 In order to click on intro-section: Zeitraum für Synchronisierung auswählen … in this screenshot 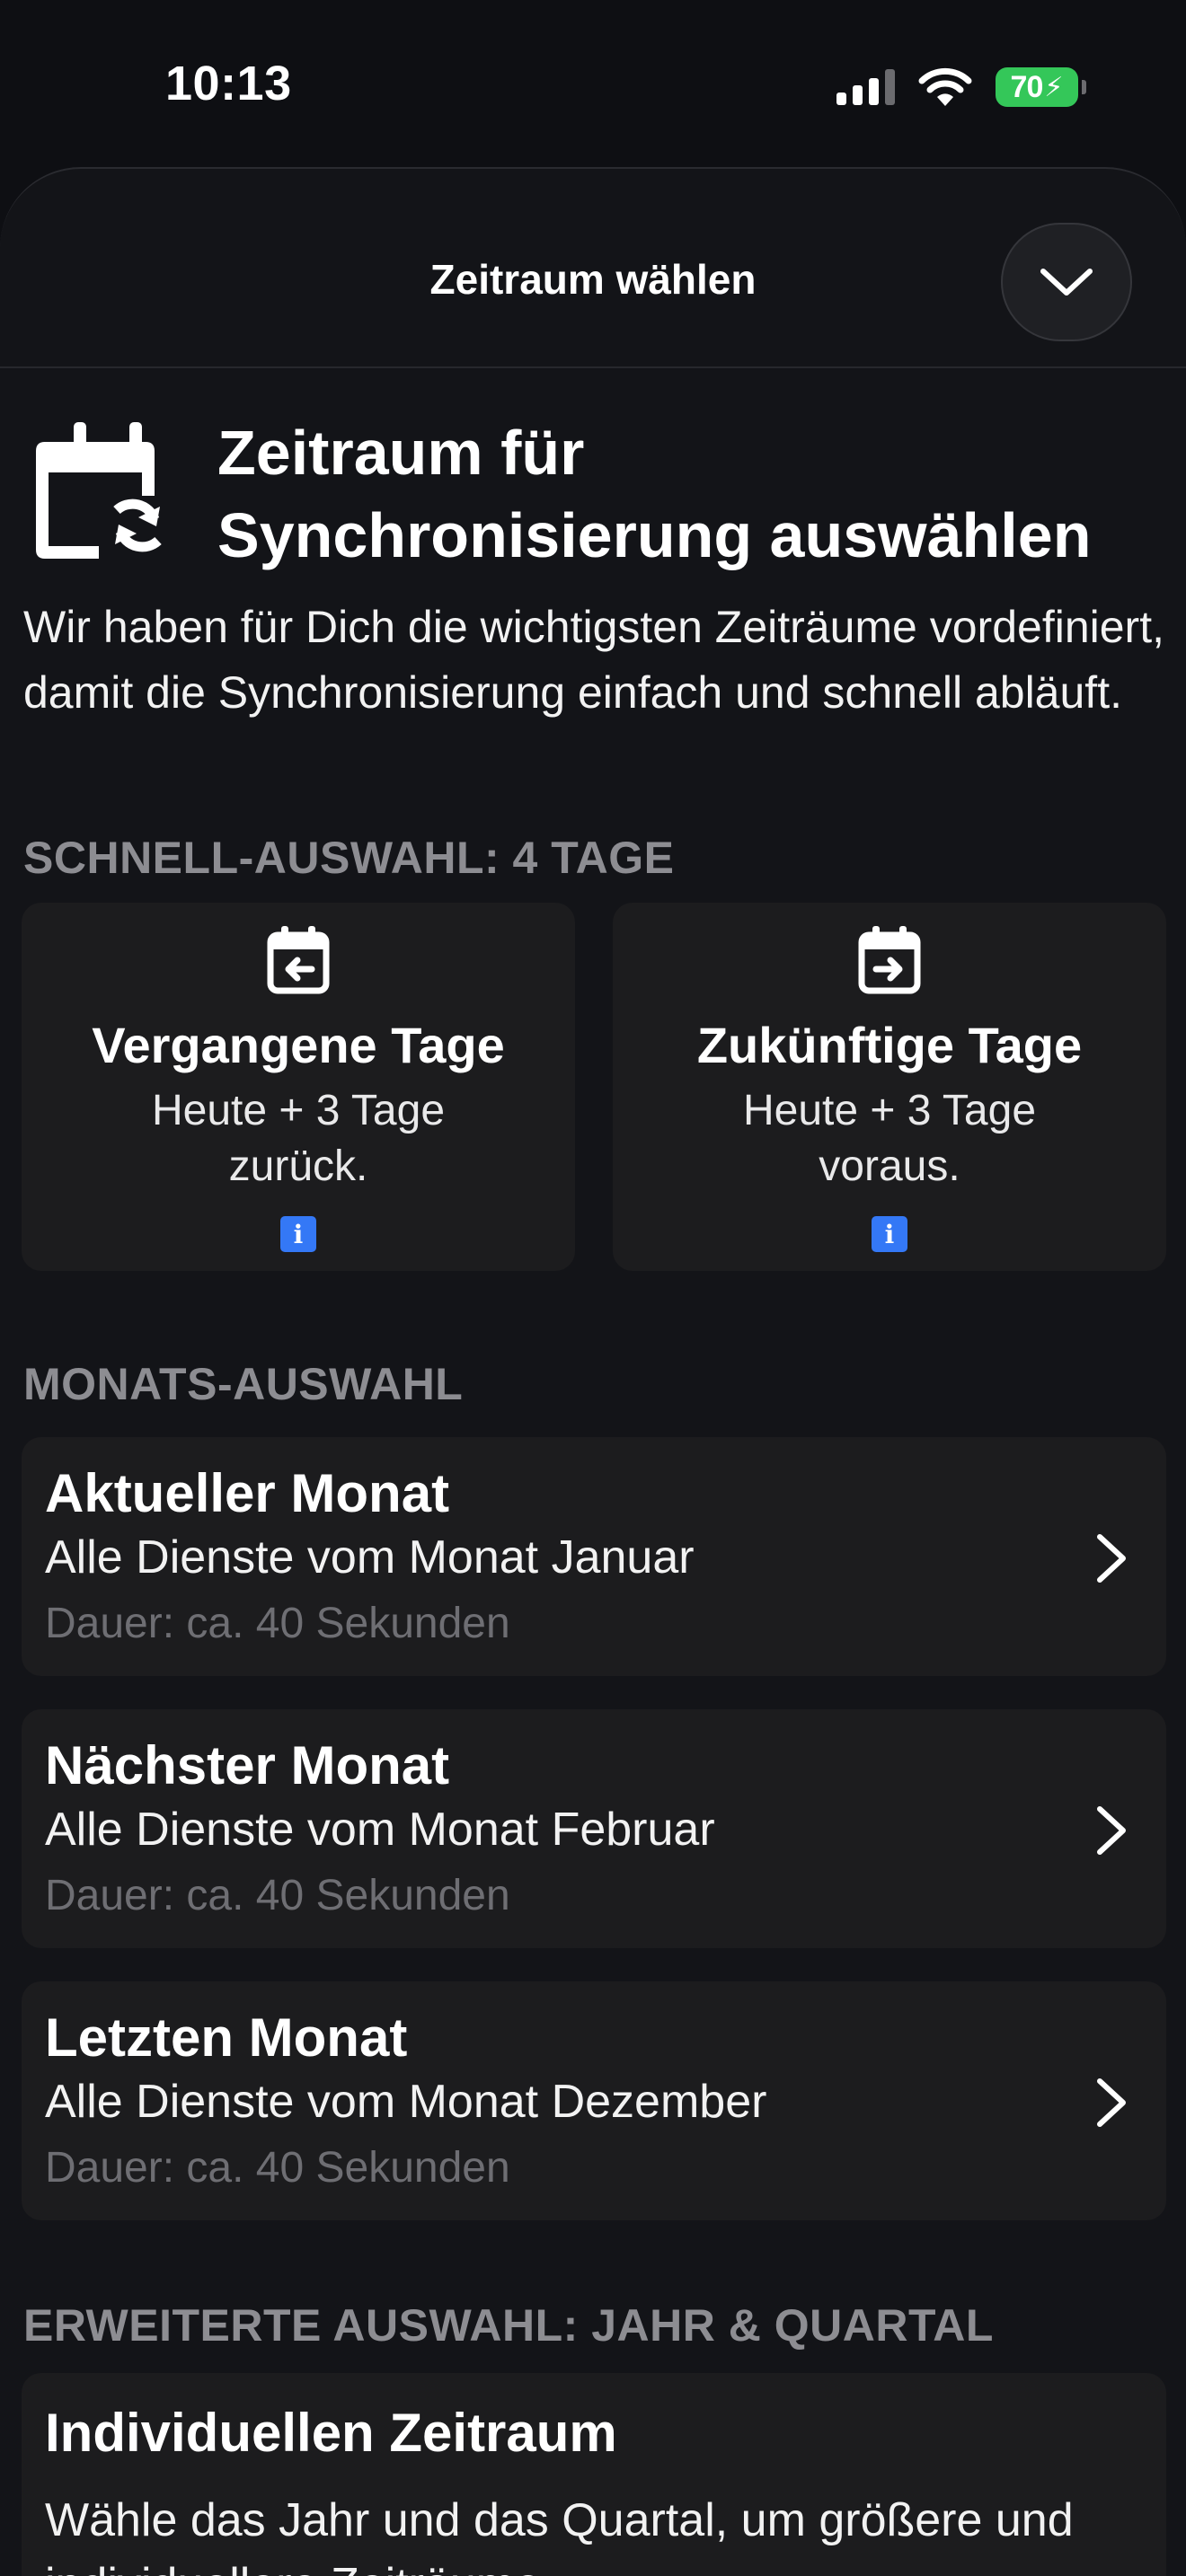, I will do `click(593, 568)`.